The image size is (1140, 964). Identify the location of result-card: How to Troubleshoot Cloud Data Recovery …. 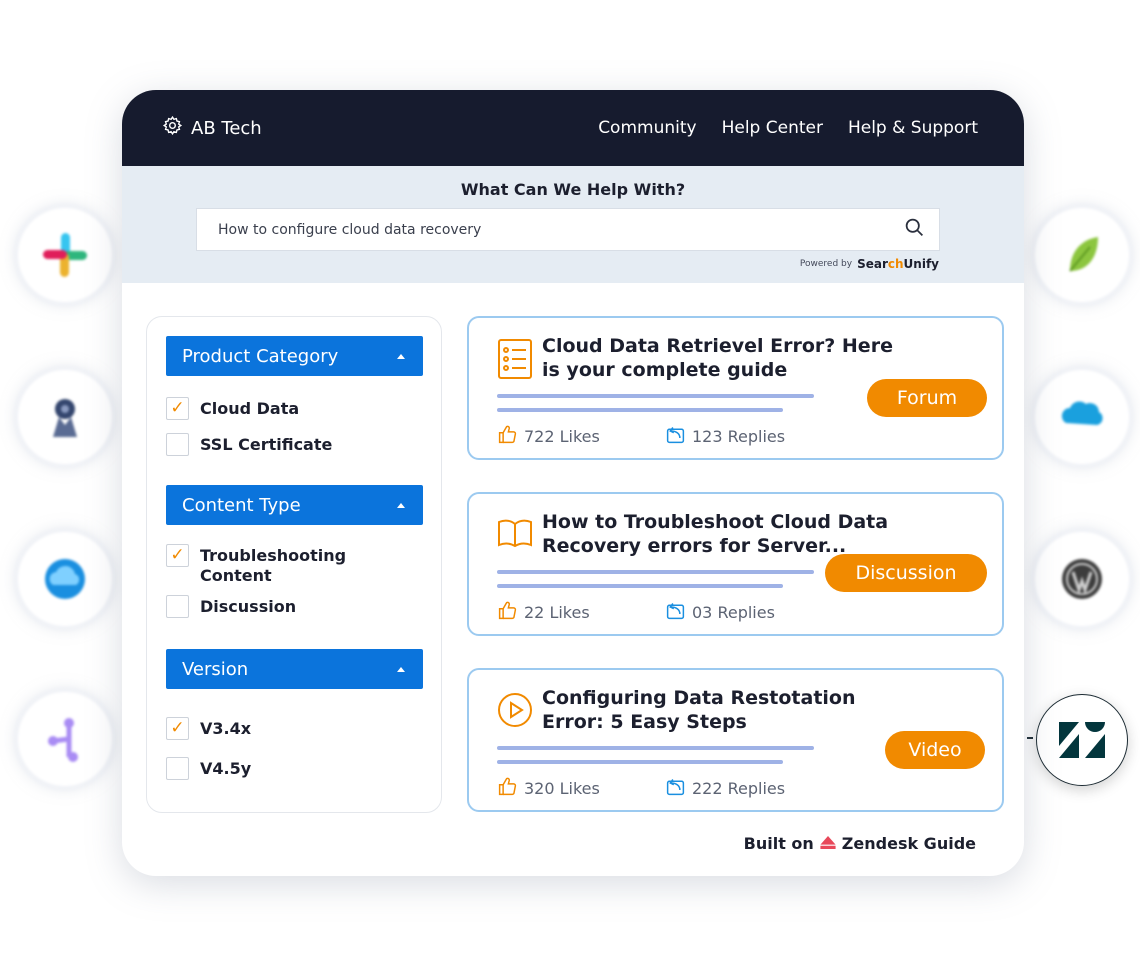
(735, 564).